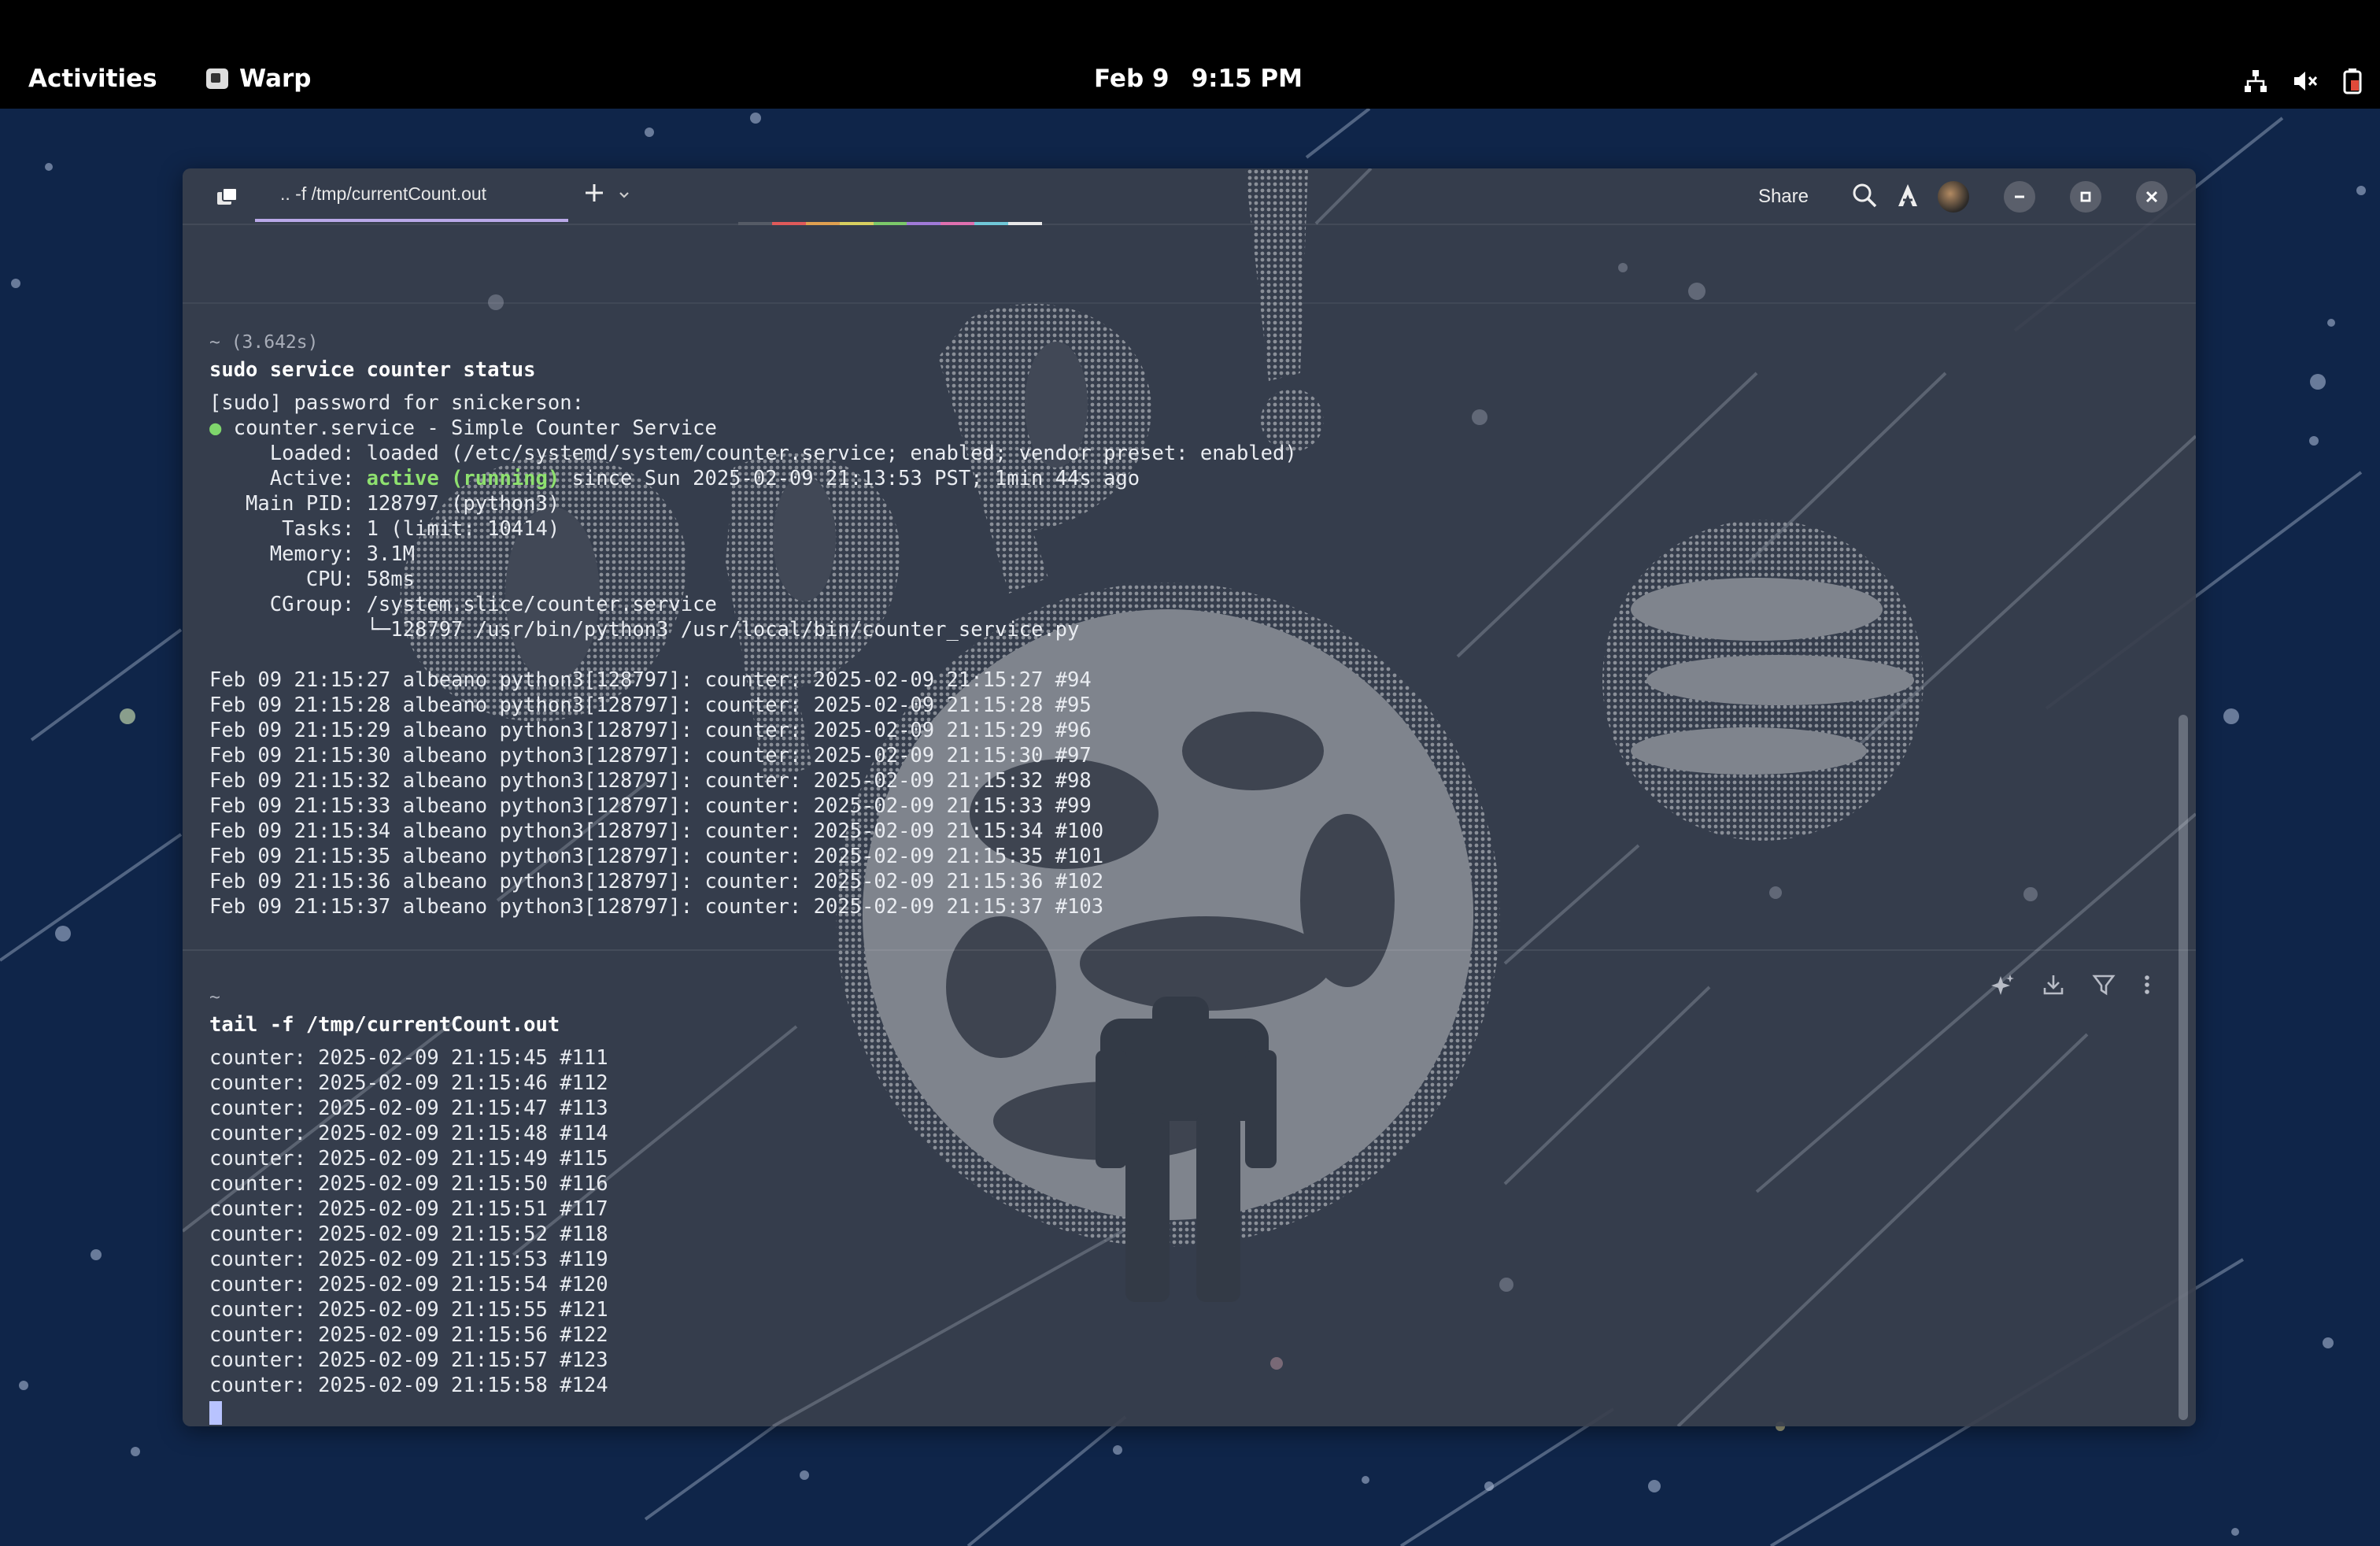  Describe the element at coordinates (408, 1360) in the screenshot. I see `output-line: counter: 2025-02-09 21:15:57 #123` at that location.